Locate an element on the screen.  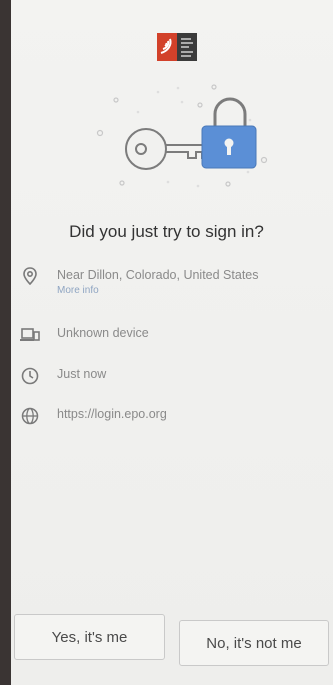
more-info-link: More info is located at coordinates (158, 290).